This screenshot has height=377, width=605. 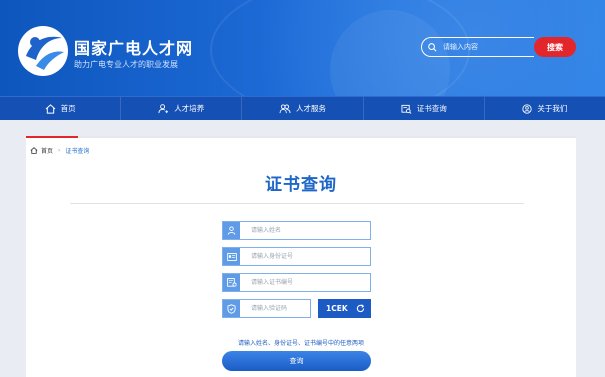 I want to click on card-accent-bar, so click(x=52, y=137).